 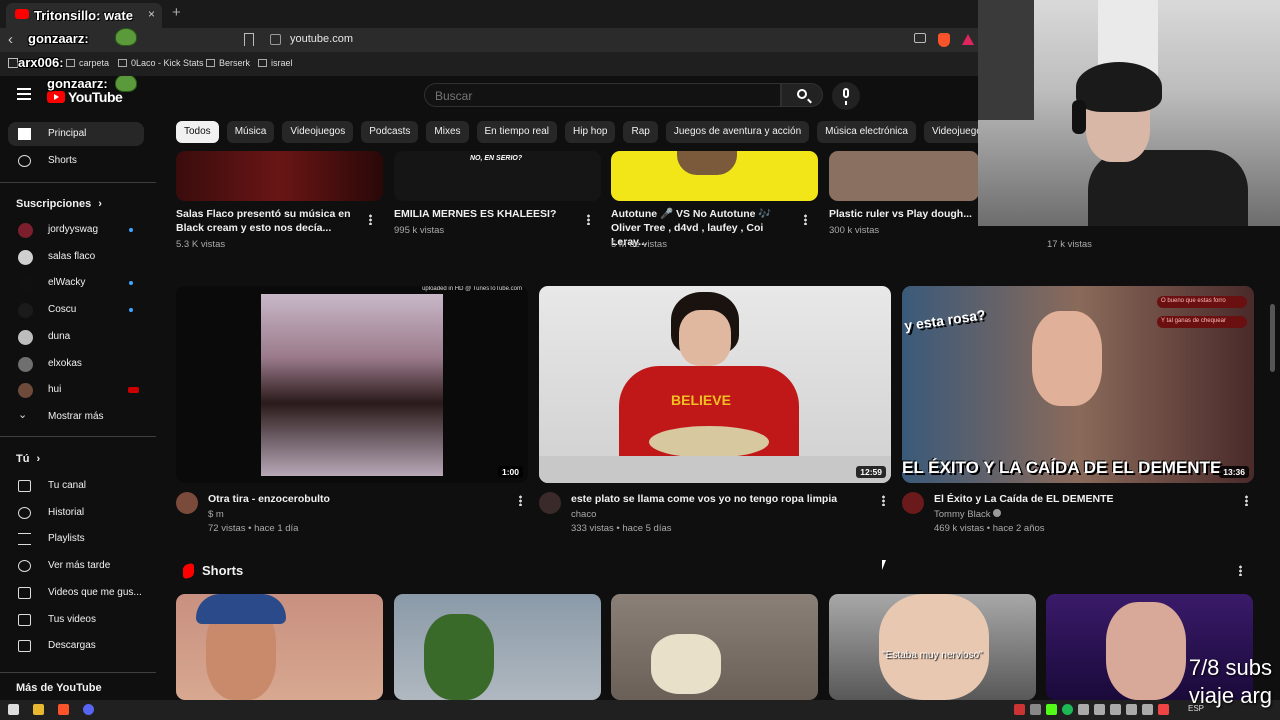 I want to click on shorts-menu-icon, so click(x=1240, y=570).